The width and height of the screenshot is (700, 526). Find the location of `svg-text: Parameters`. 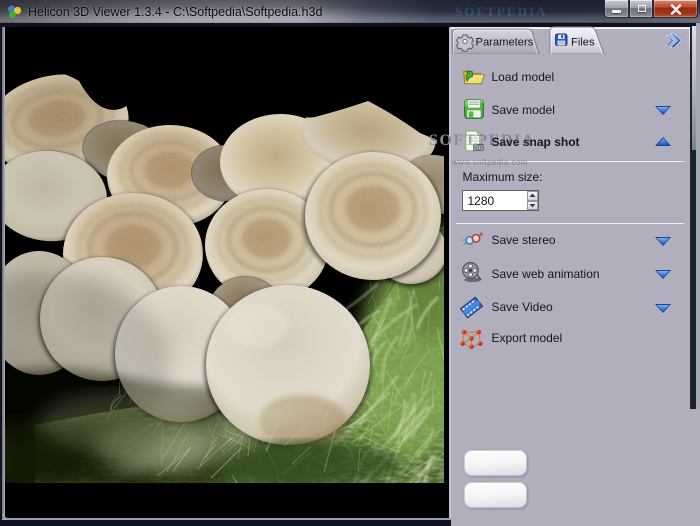

svg-text: Parameters is located at coordinates (504, 43).